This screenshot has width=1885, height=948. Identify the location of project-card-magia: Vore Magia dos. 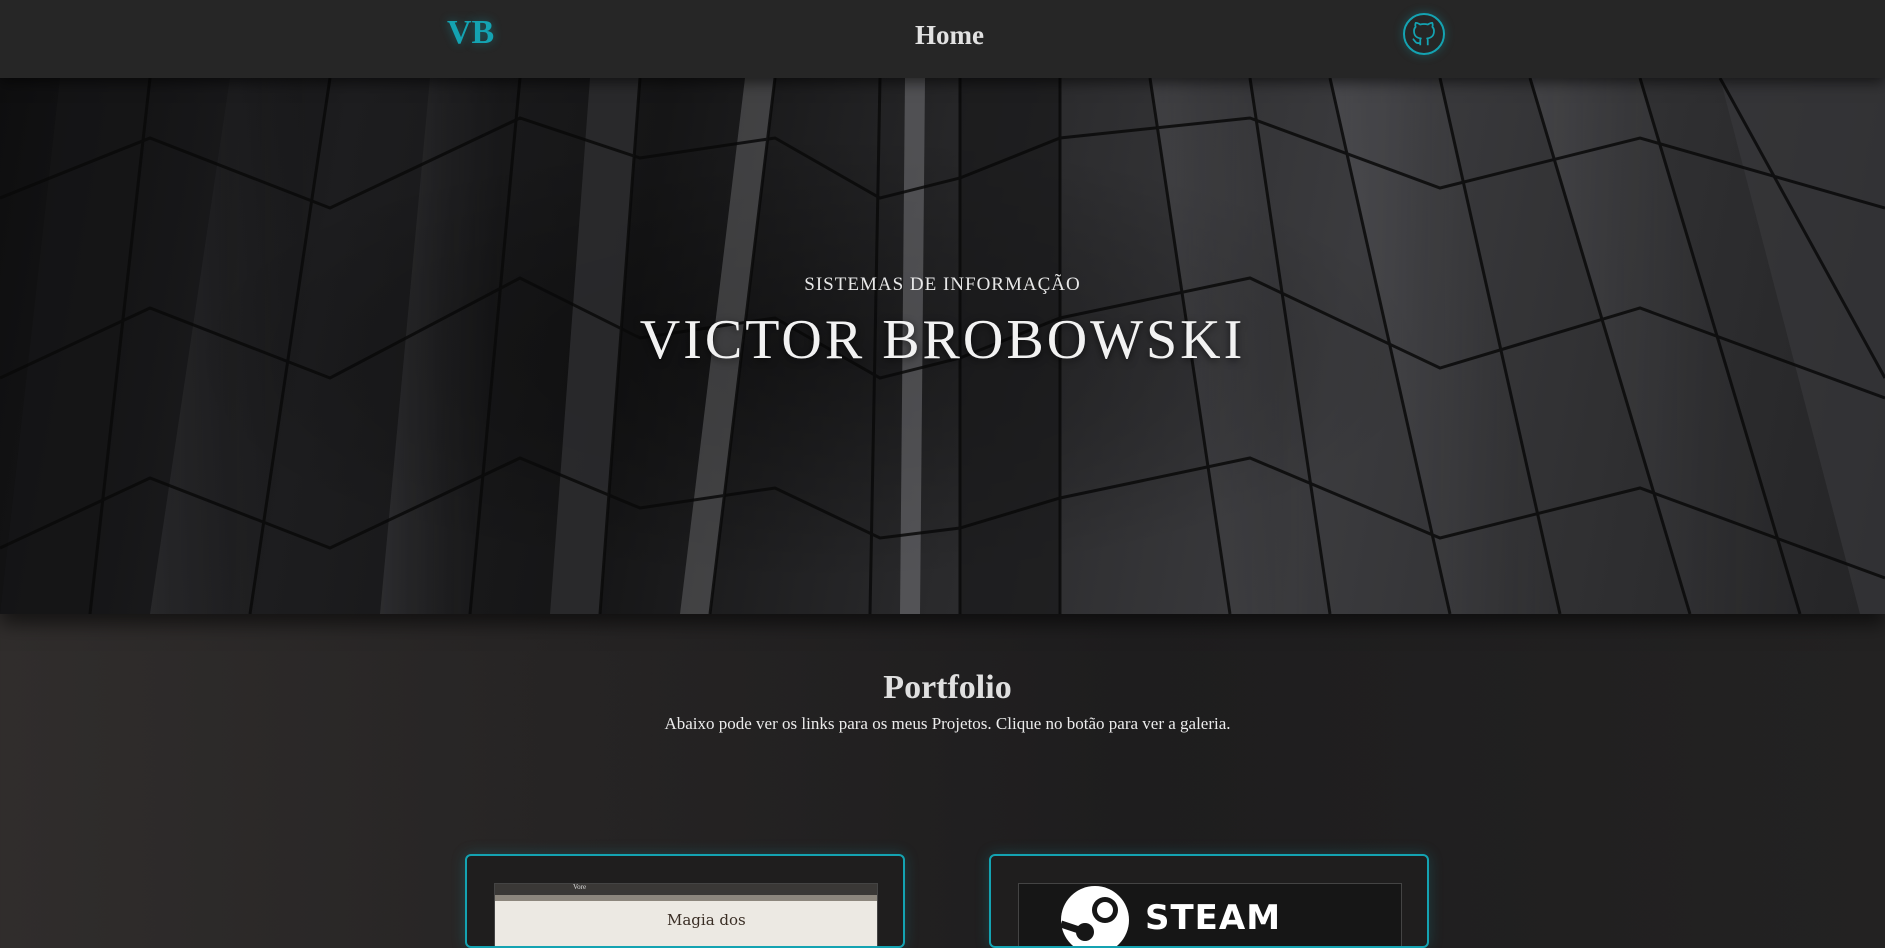
(685, 901).